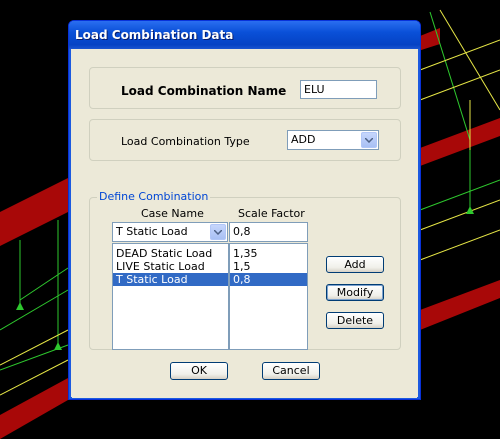 The width and height of the screenshot is (500, 439). What do you see at coordinates (271, 213) in the screenshot?
I see `scale-factor-header: Scale Factor` at bounding box center [271, 213].